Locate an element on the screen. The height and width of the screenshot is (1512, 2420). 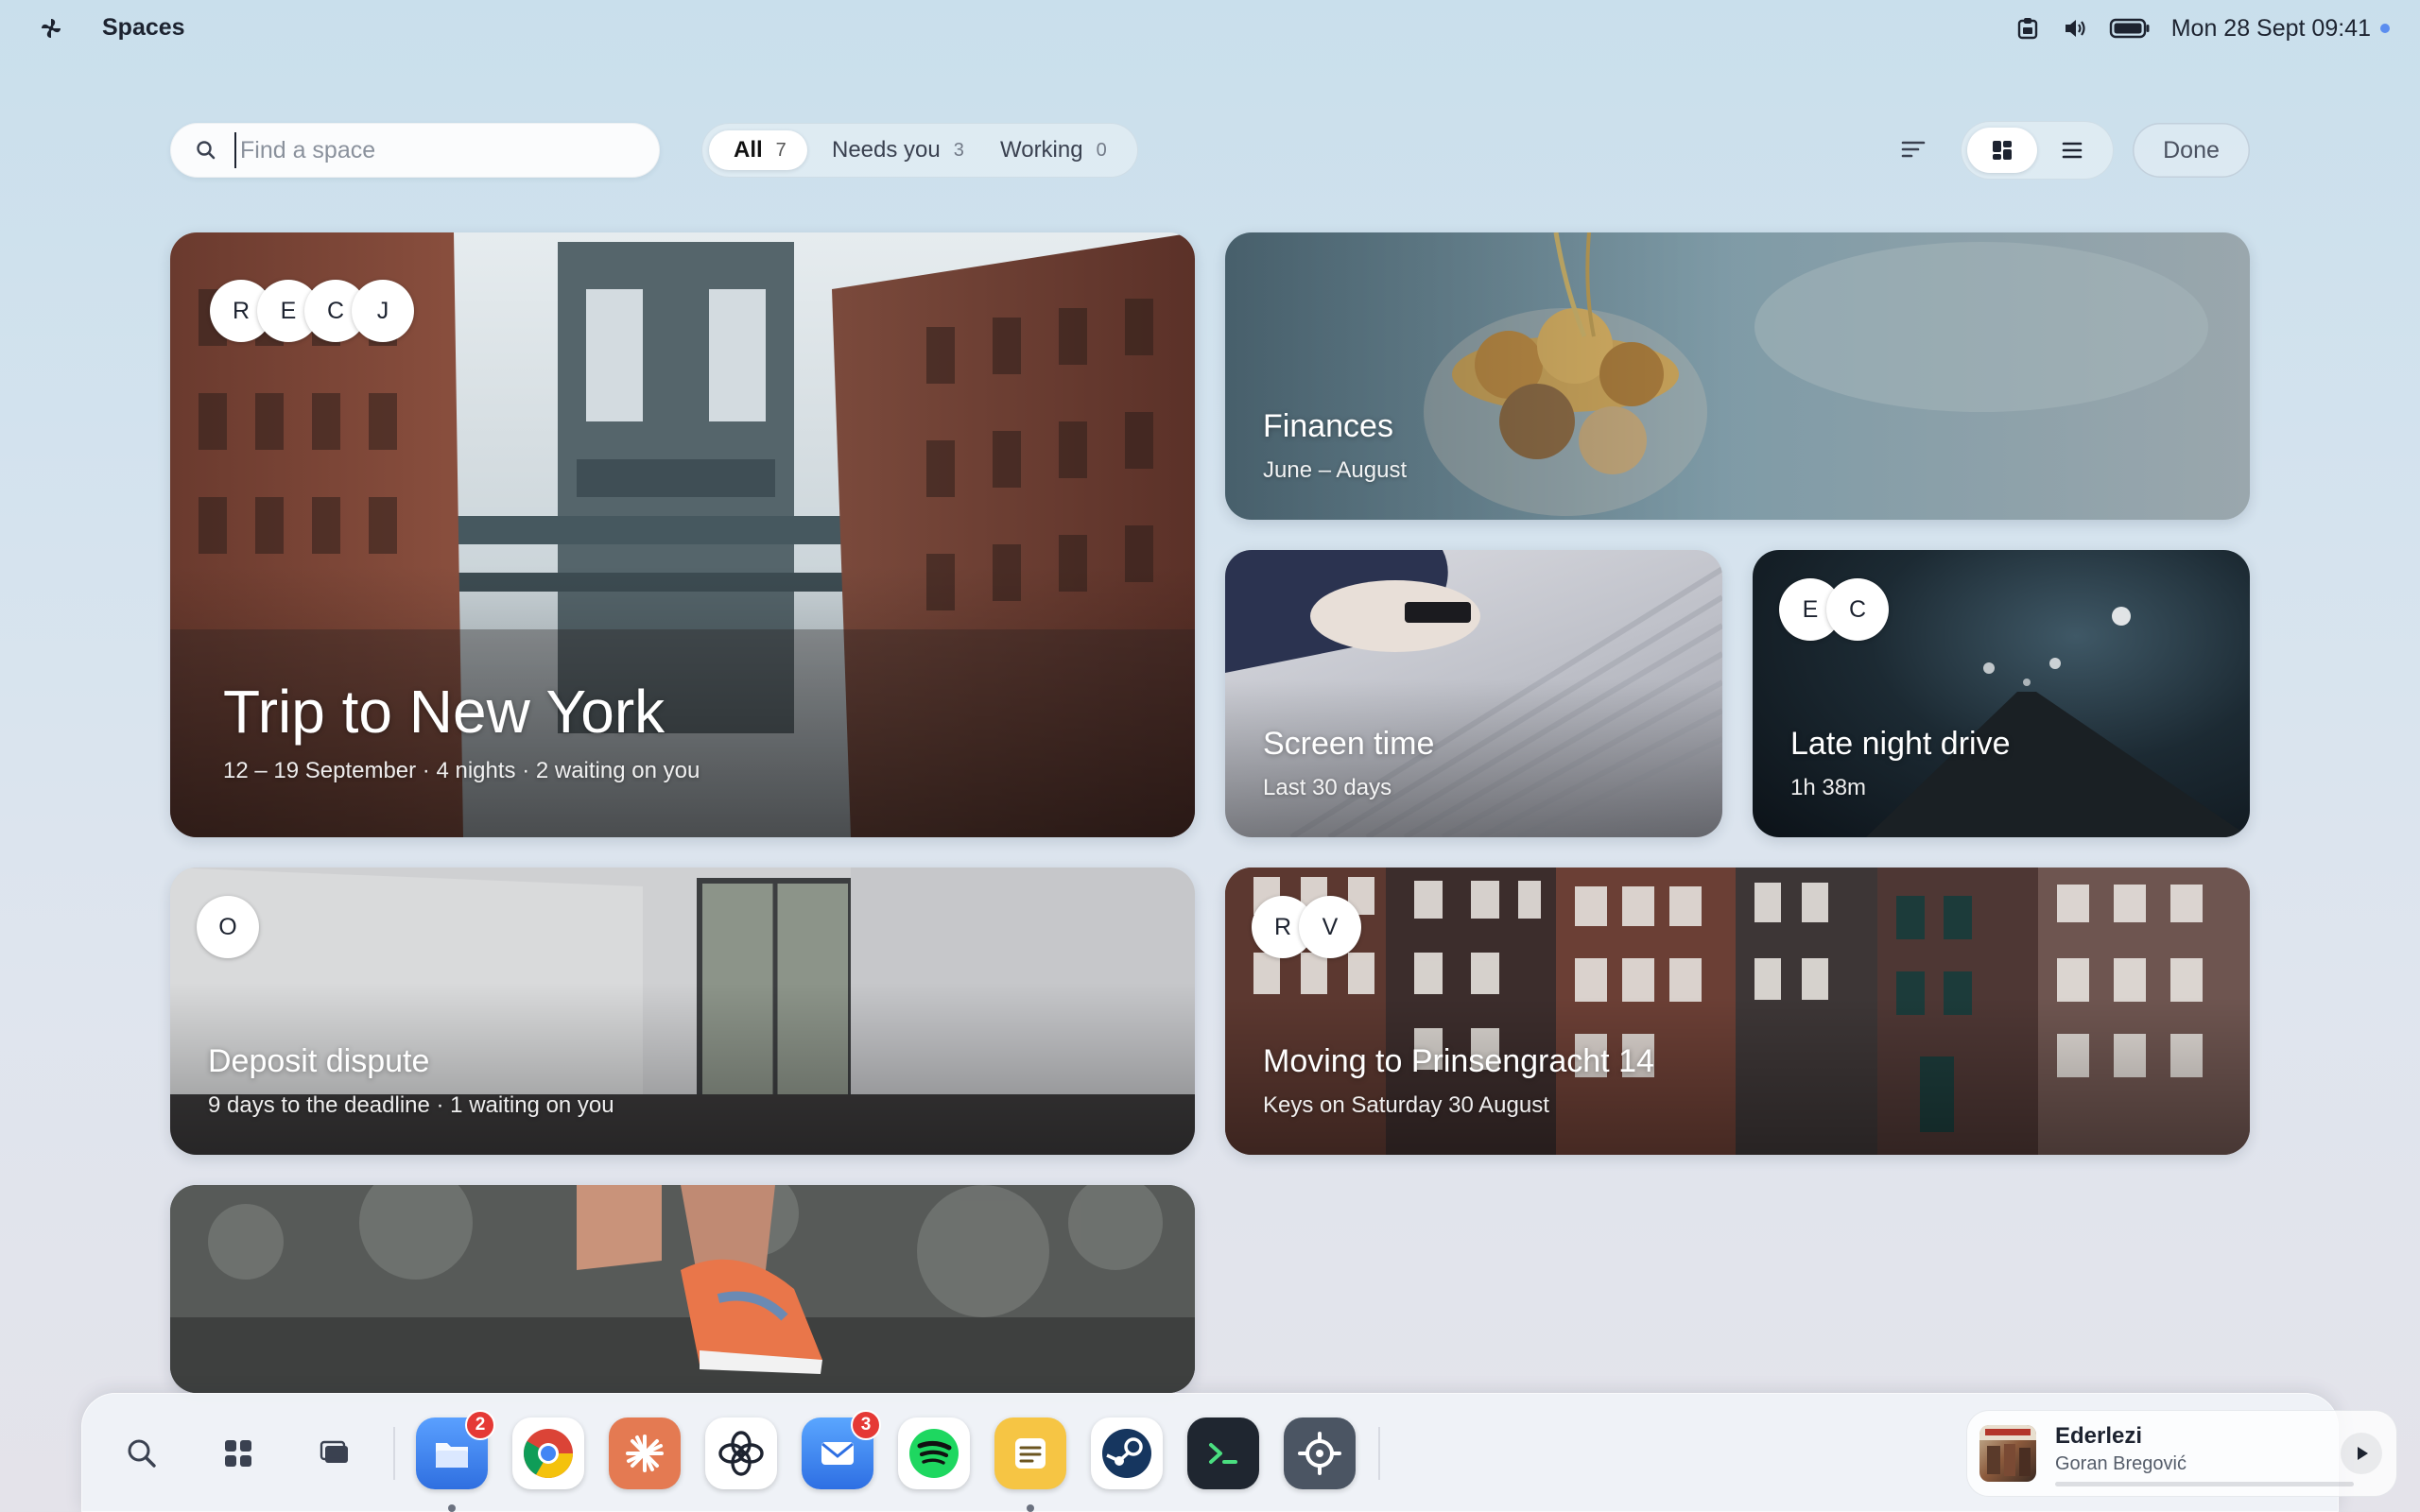
card-subtitle: 1h 38m is located at coordinates (1829, 787).